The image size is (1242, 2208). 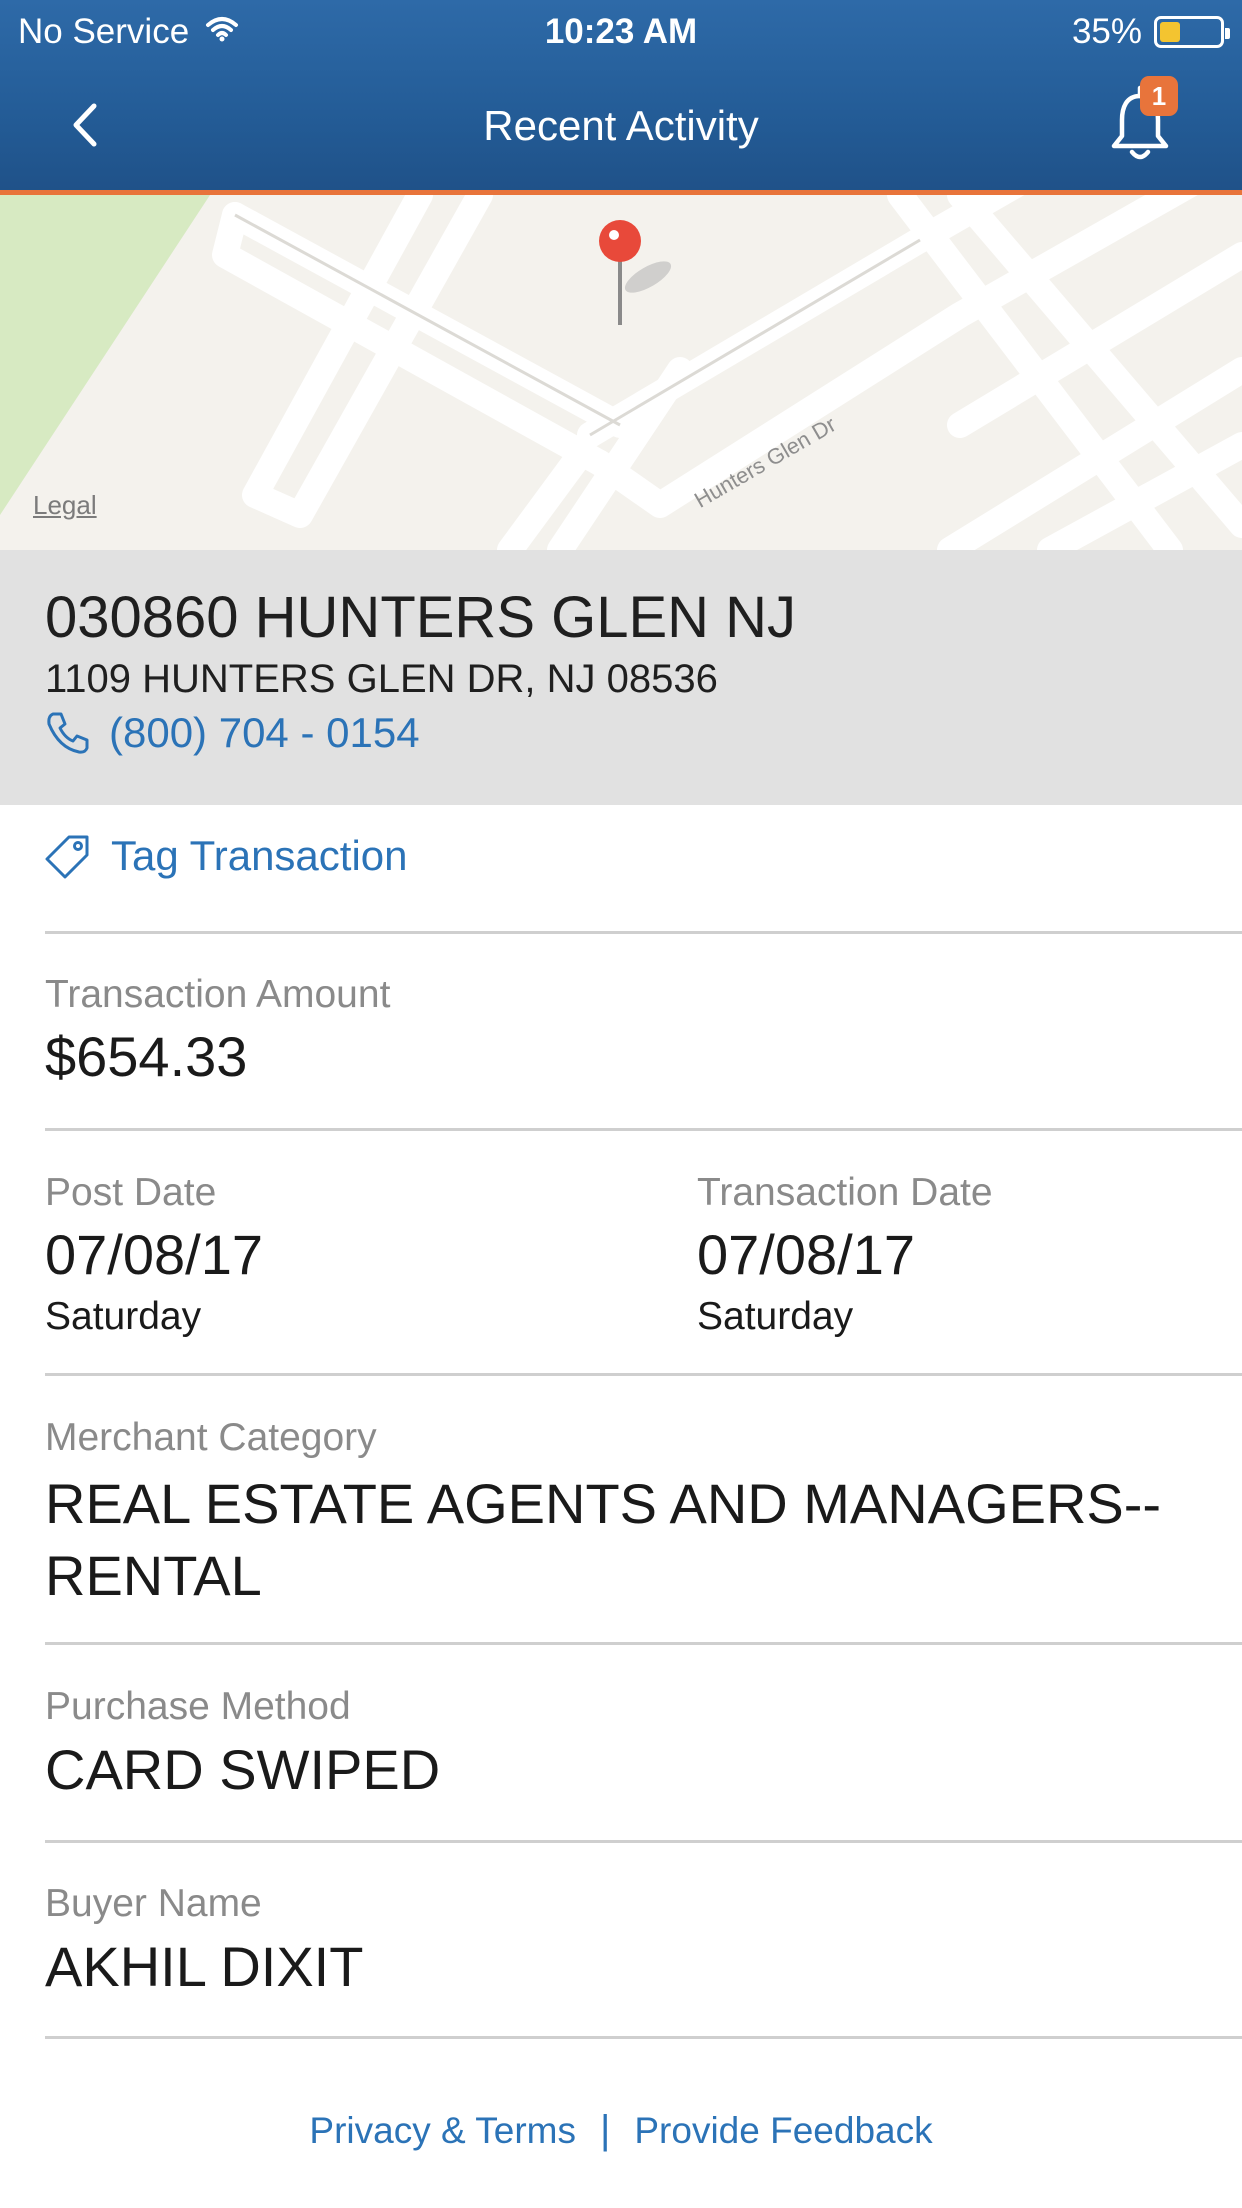 What do you see at coordinates (1192, 32) in the screenshot?
I see `battery-icon` at bounding box center [1192, 32].